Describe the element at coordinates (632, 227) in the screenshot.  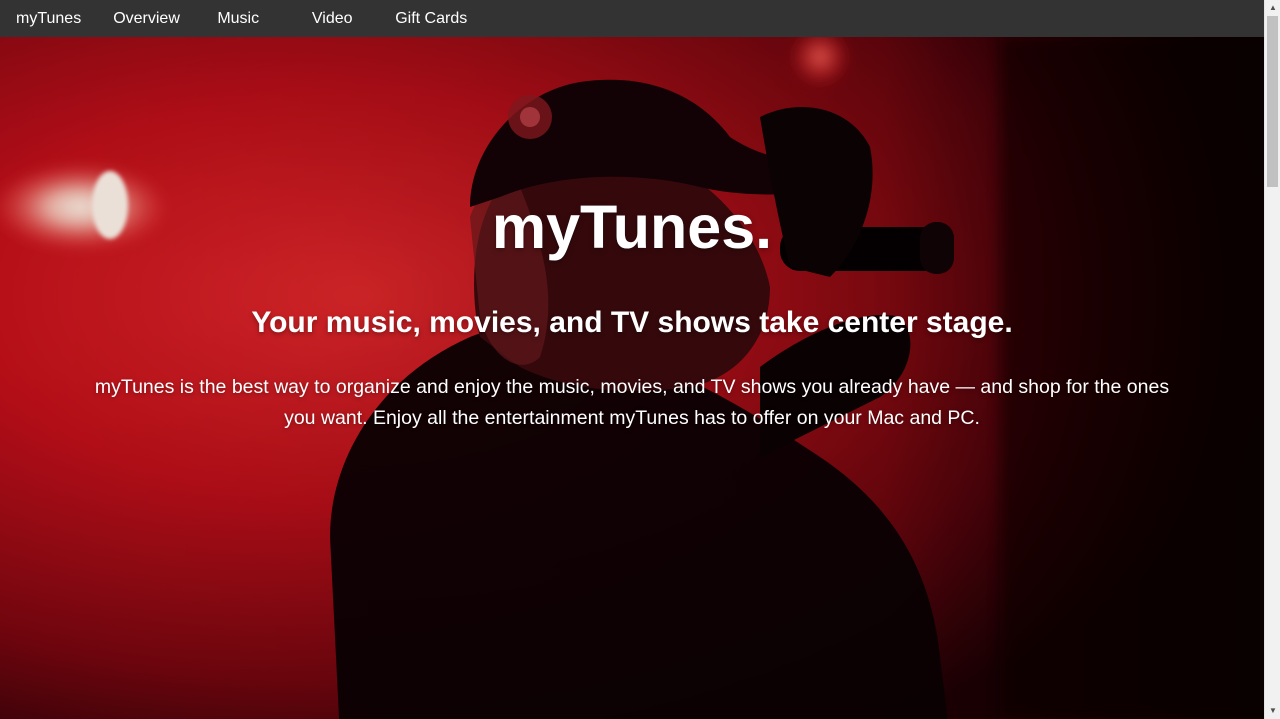
I see `hero-title: myTunes.` at that location.